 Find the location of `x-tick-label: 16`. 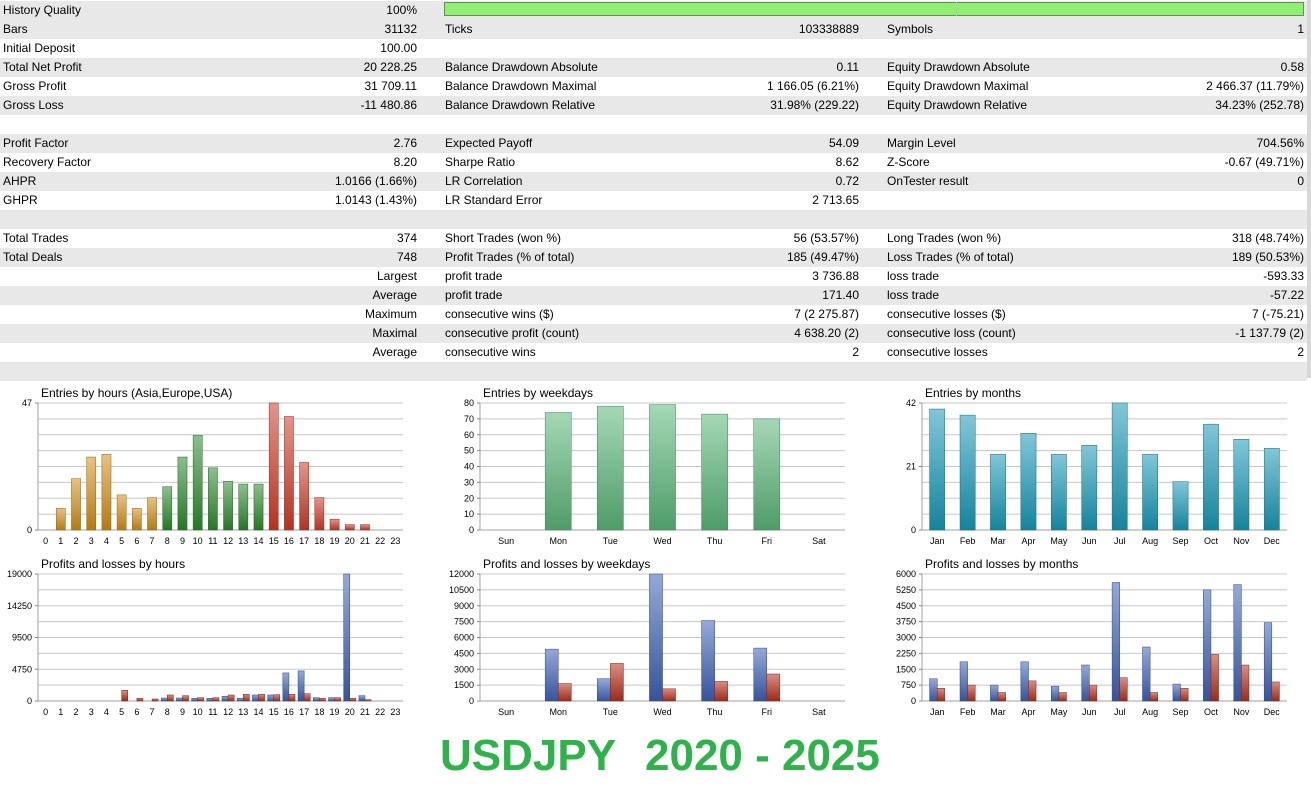

x-tick-label: 16 is located at coordinates (289, 541).